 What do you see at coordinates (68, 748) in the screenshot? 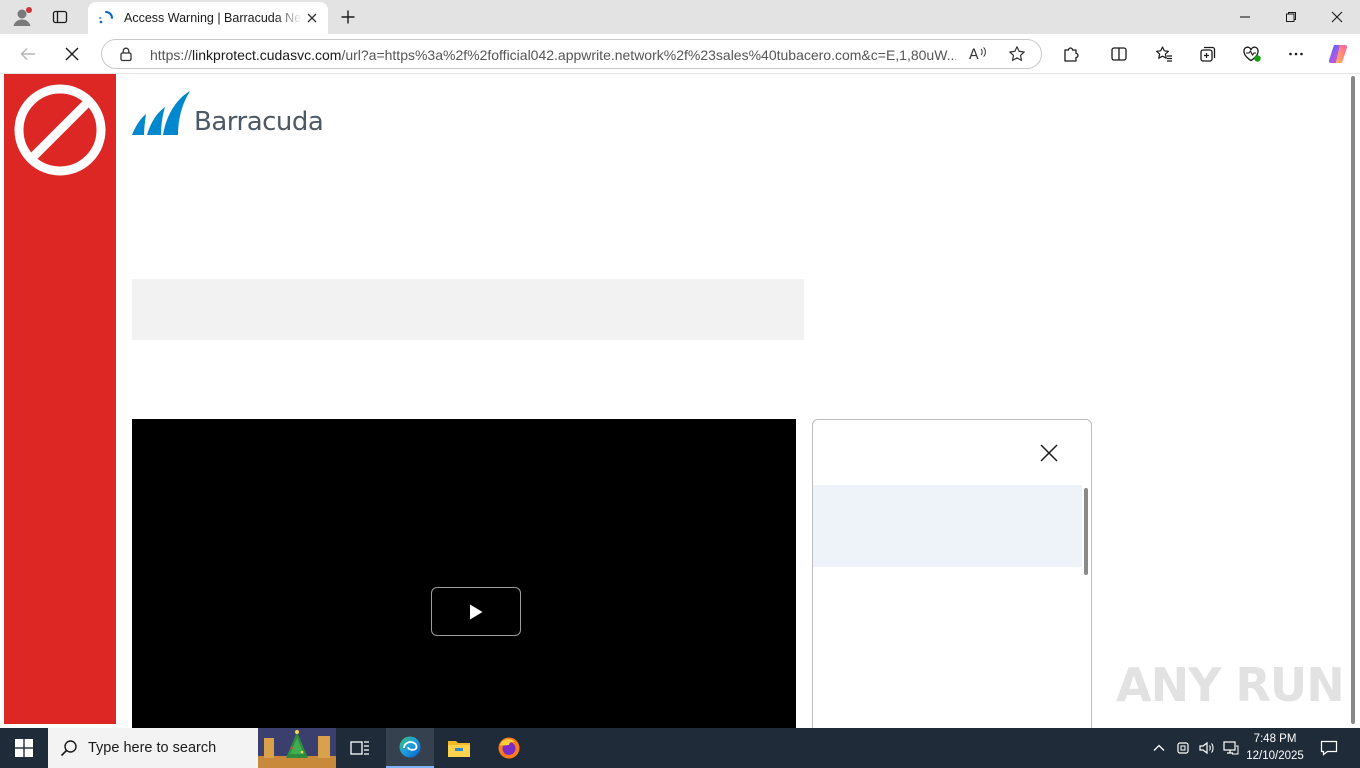
I see `search-icon` at bounding box center [68, 748].